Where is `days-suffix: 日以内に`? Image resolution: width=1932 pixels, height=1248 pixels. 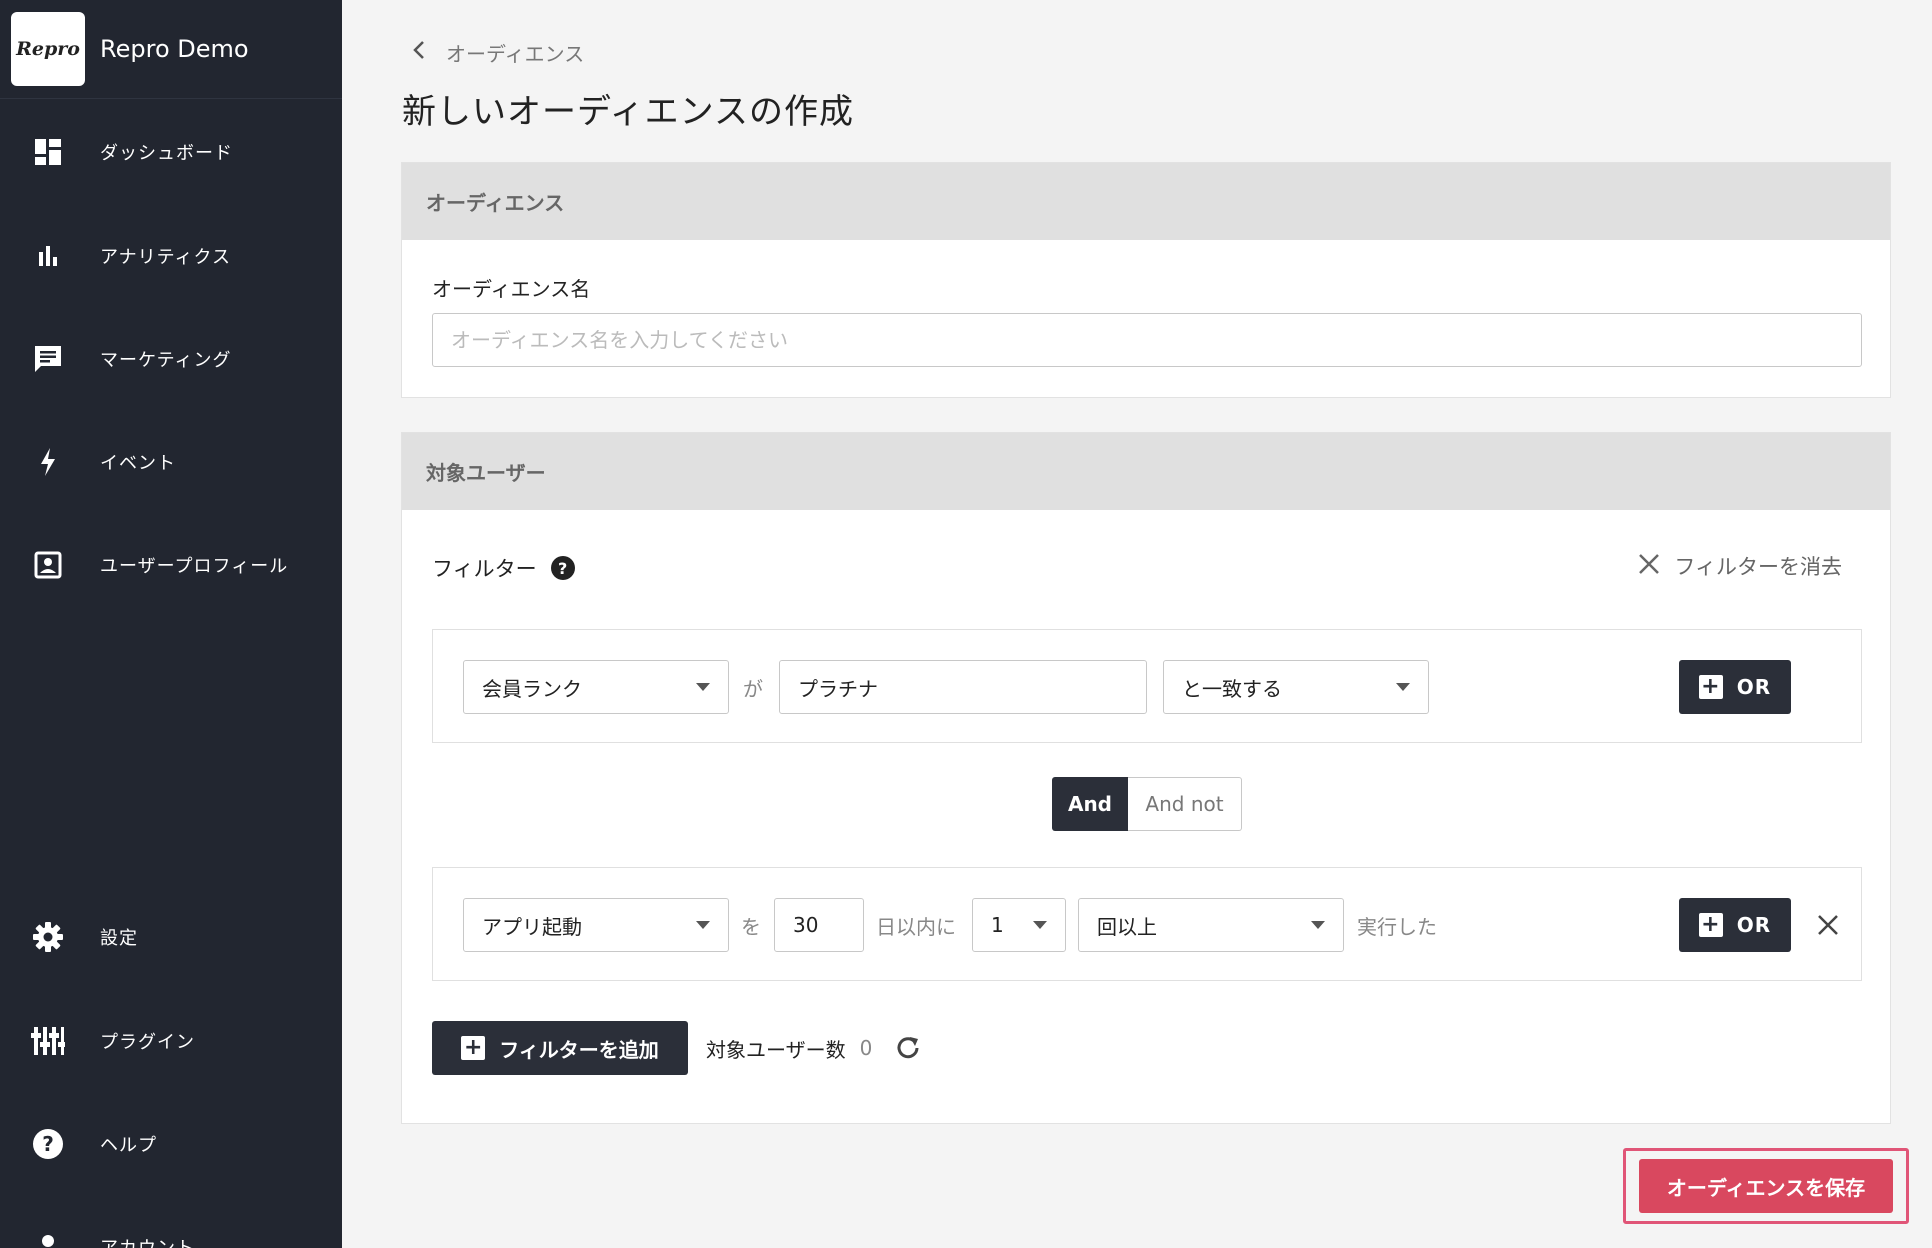 days-suffix: 日以内に is located at coordinates (916, 926).